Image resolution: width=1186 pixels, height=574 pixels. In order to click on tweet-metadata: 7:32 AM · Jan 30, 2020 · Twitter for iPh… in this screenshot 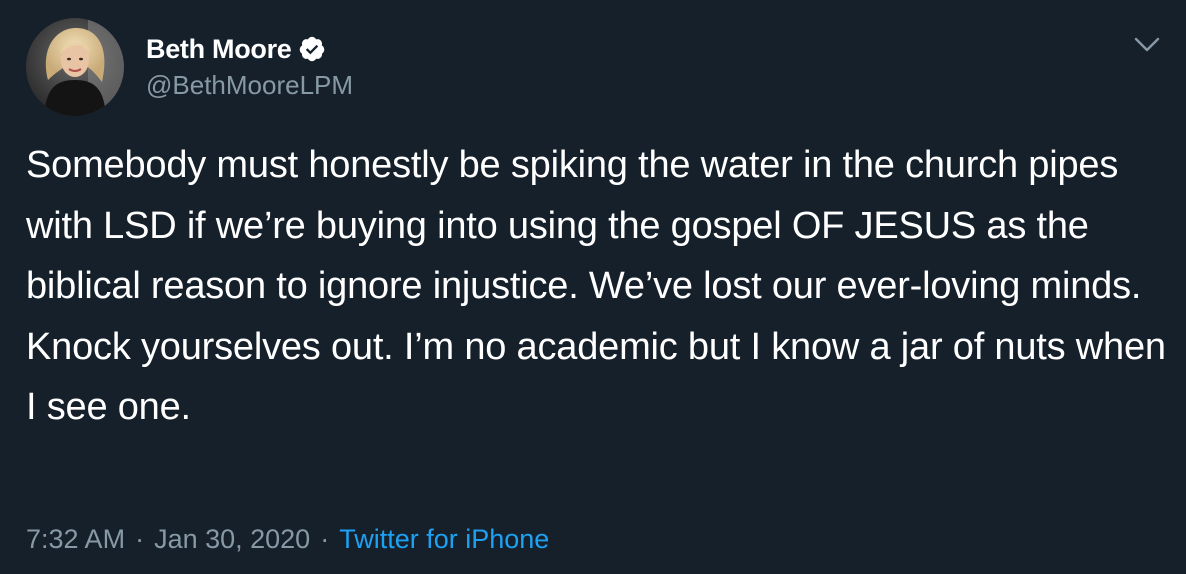, I will do `click(287, 539)`.